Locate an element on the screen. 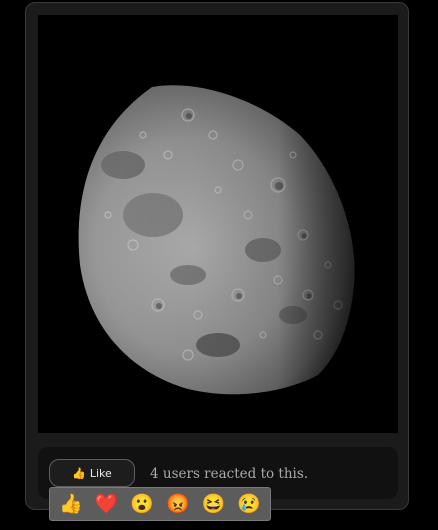 This screenshot has width=438, height=530. reaction-picker: 👍 ❤️ 😮 😡 😆 😢 is located at coordinates (160, 504).